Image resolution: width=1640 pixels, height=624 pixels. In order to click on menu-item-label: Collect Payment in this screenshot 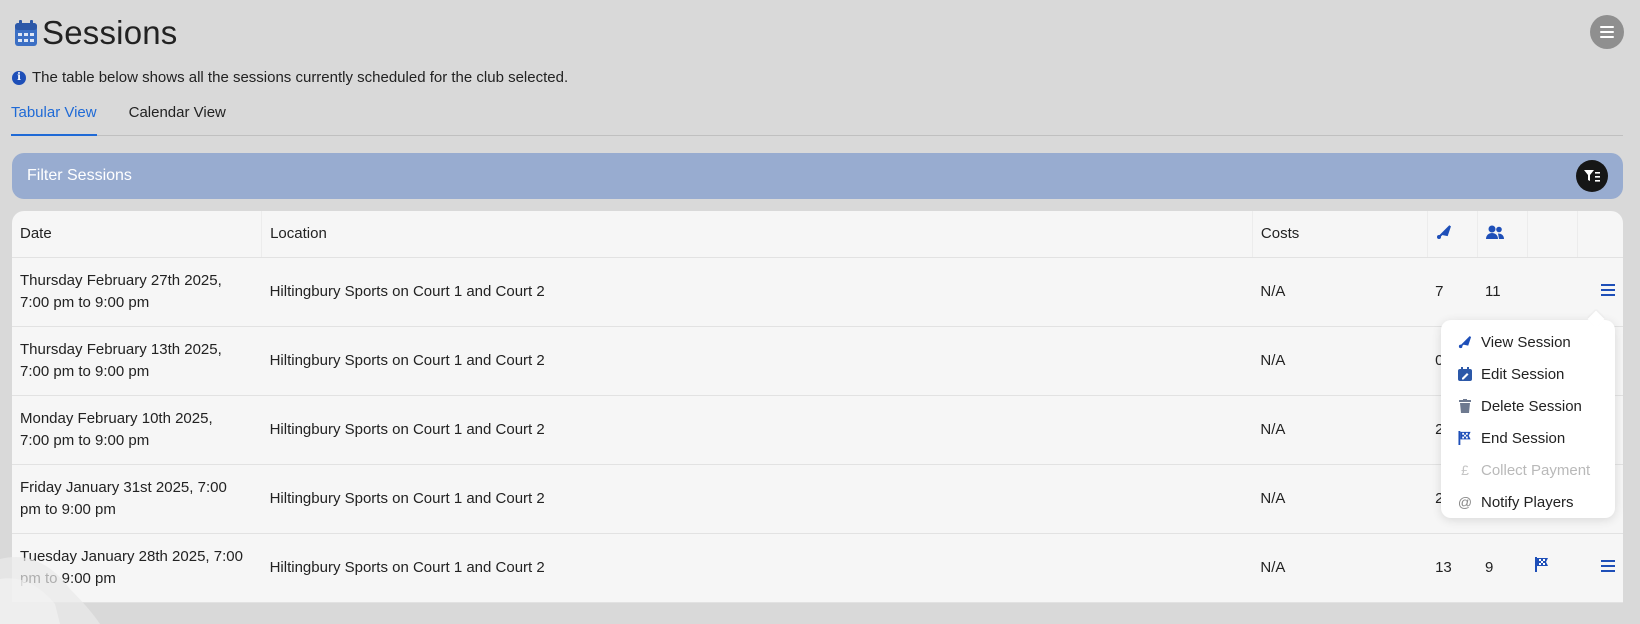, I will do `click(1536, 470)`.